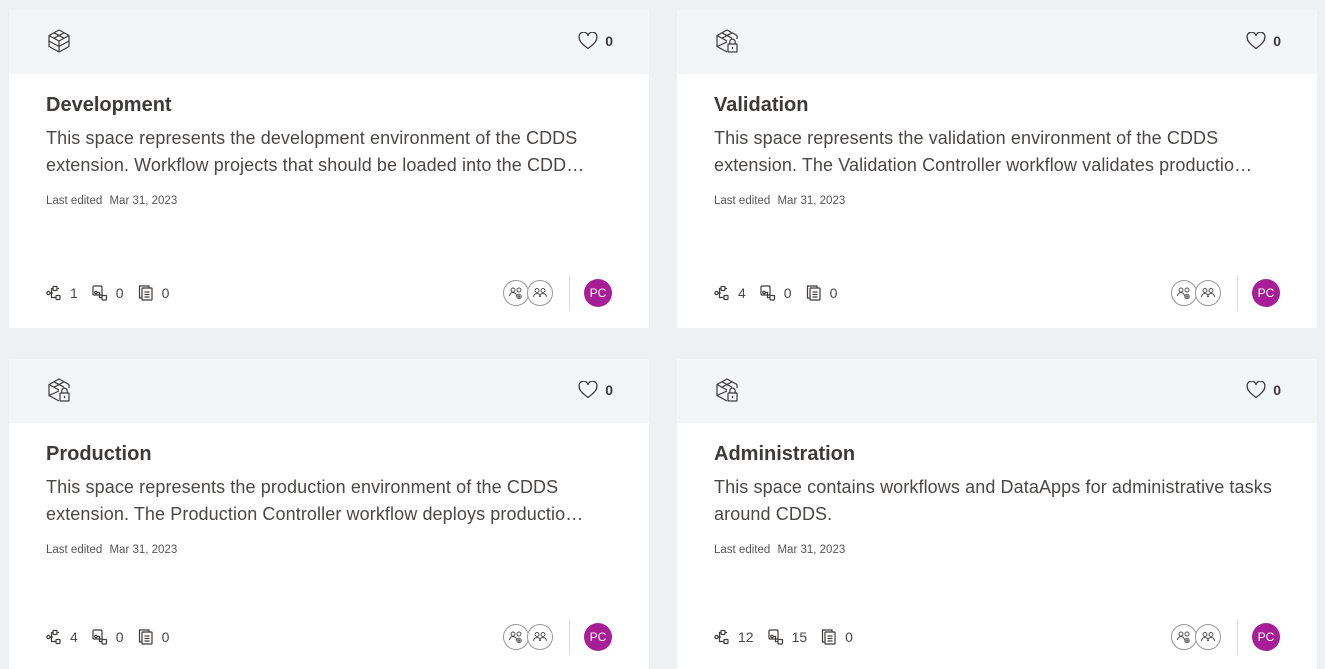 Image resolution: width=1325 pixels, height=669 pixels. I want to click on space-title: Production, so click(329, 454).